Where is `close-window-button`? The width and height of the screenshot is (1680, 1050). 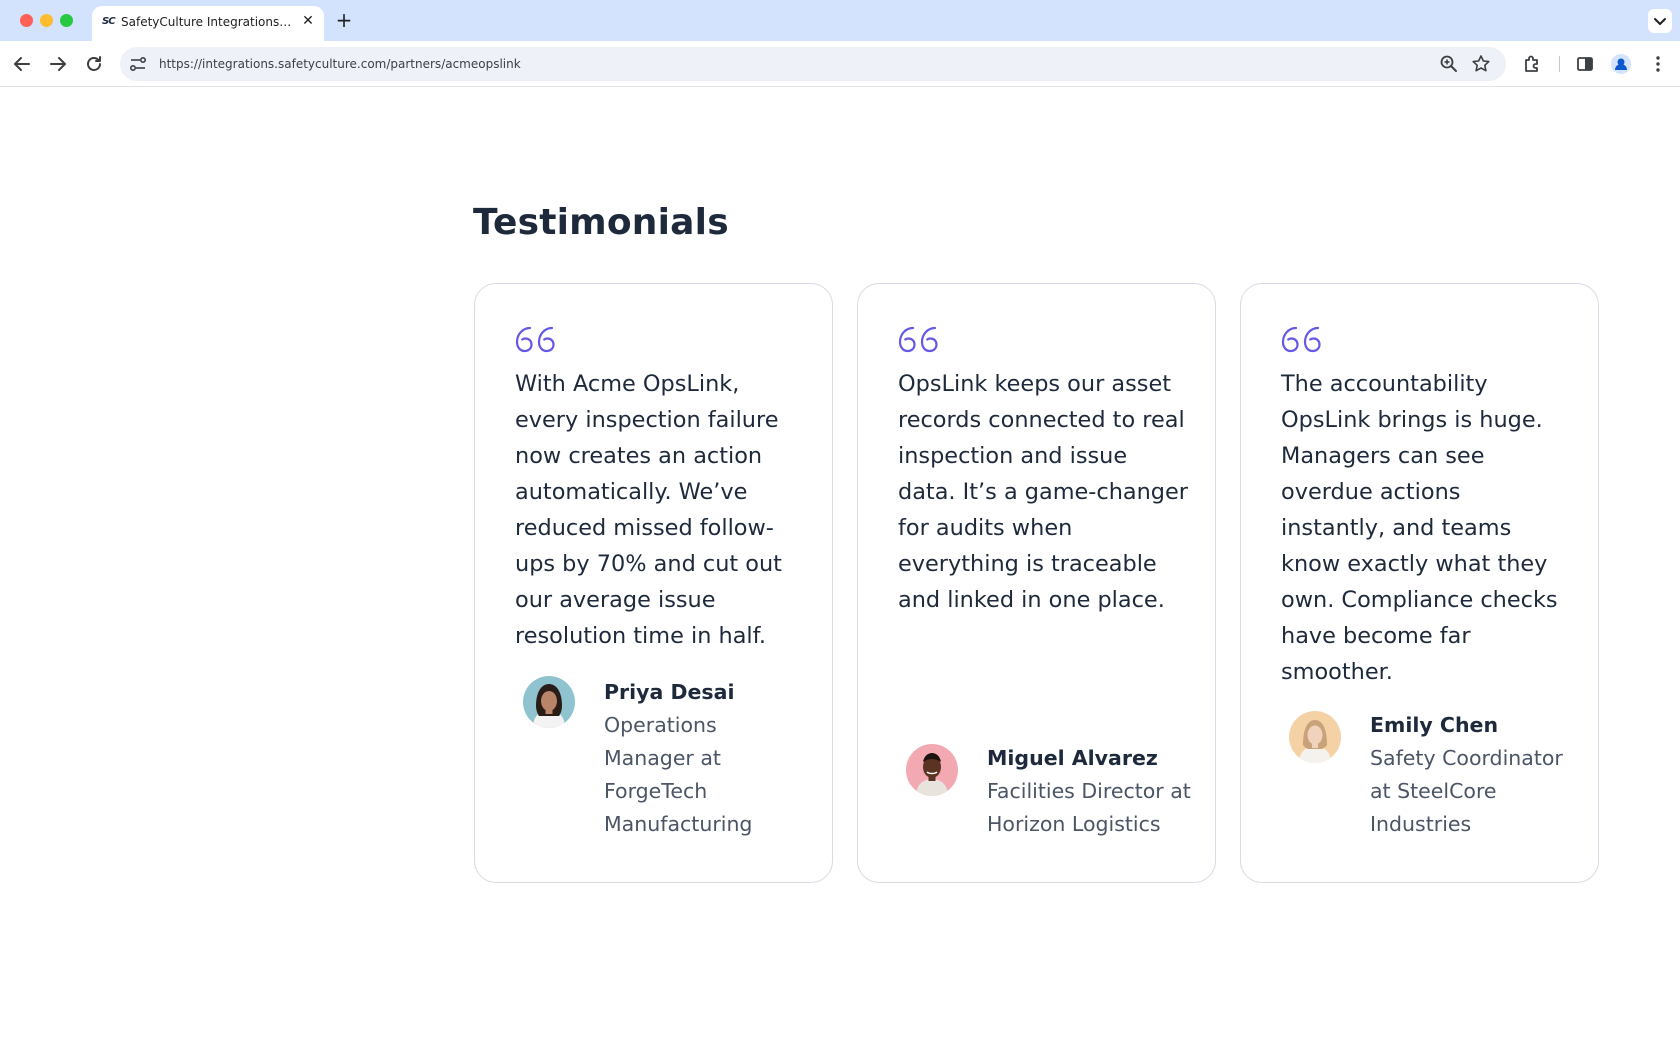 close-window-button is located at coordinates (26, 20).